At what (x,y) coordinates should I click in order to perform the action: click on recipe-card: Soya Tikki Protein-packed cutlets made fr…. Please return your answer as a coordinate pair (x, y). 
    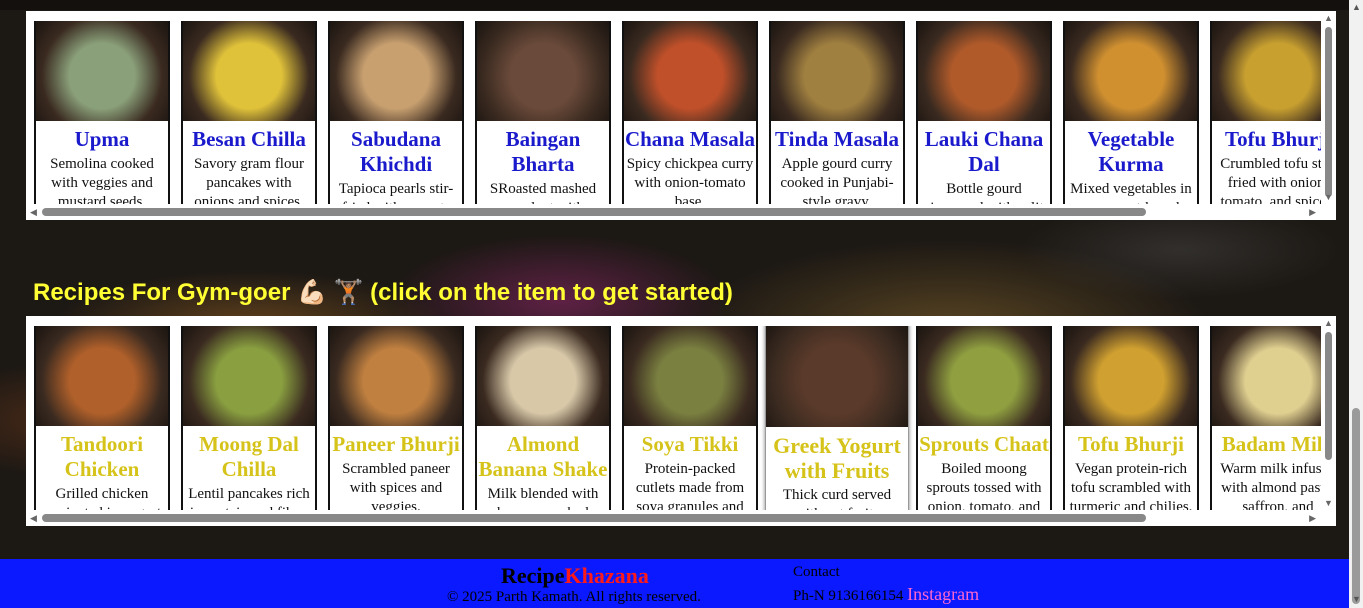
    Looking at the image, I should click on (690, 420).